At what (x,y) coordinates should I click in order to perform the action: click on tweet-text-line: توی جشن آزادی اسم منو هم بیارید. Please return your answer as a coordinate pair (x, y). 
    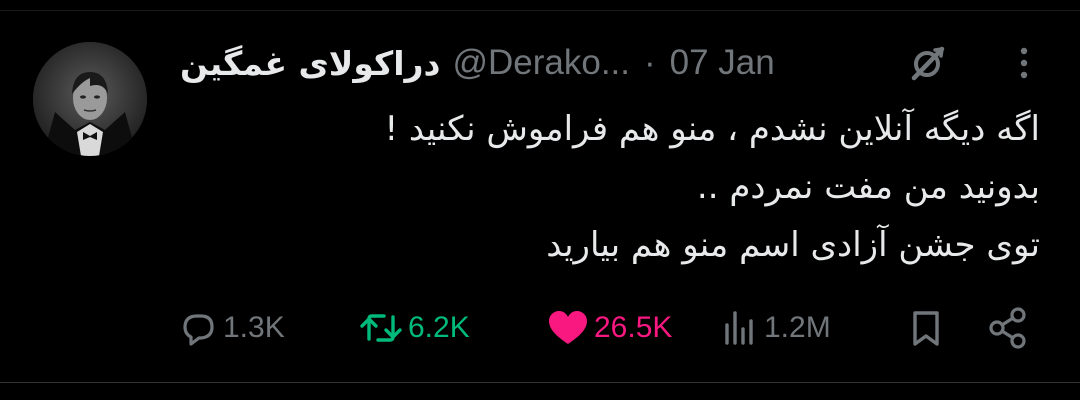
    Looking at the image, I should click on (793, 245).